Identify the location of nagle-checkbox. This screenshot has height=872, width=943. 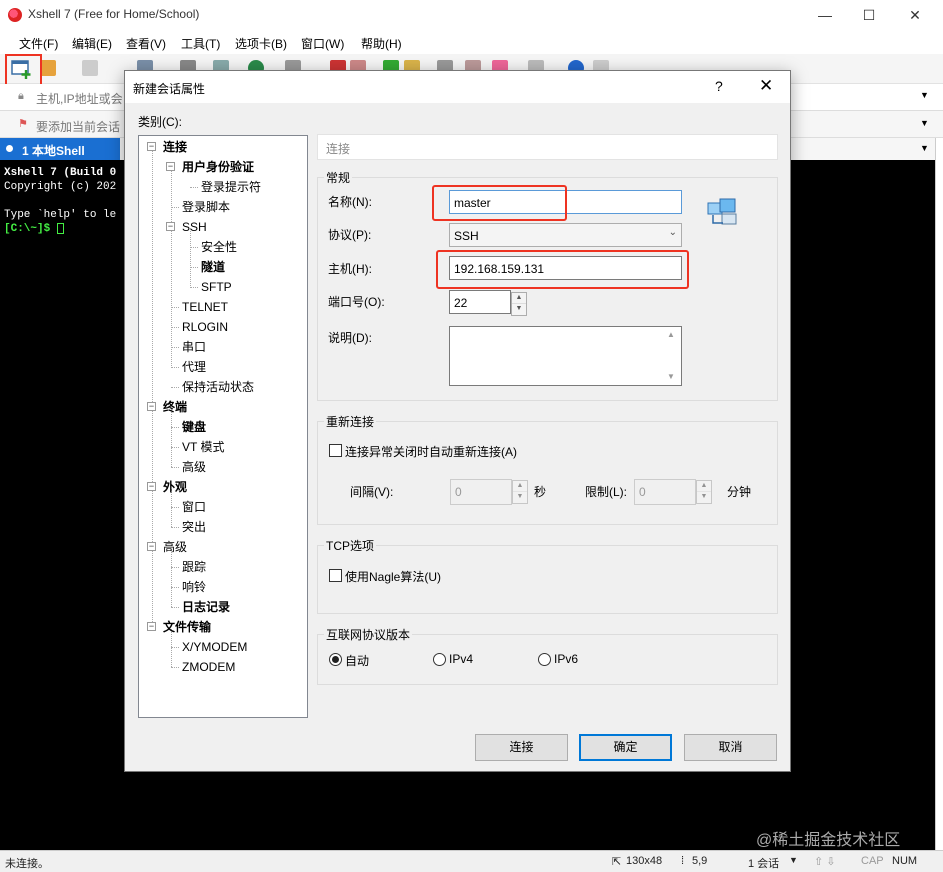
(335, 575).